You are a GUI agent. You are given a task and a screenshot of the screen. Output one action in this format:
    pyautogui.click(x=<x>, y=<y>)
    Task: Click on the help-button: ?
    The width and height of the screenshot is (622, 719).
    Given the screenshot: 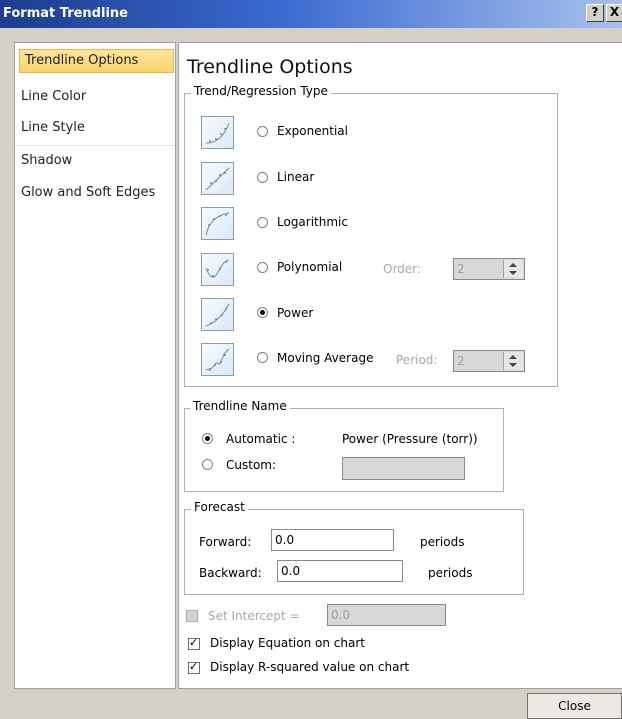 What is the action you would take?
    pyautogui.click(x=595, y=13)
    